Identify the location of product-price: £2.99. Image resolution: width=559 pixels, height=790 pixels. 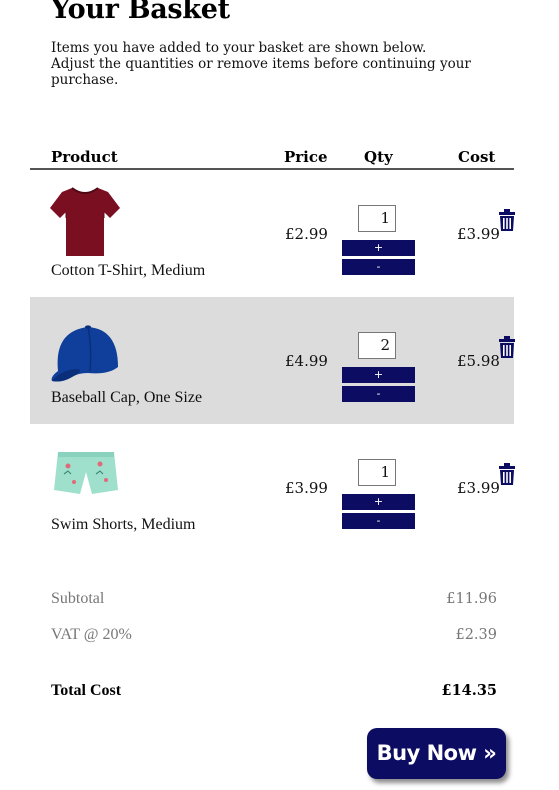
(306, 234).